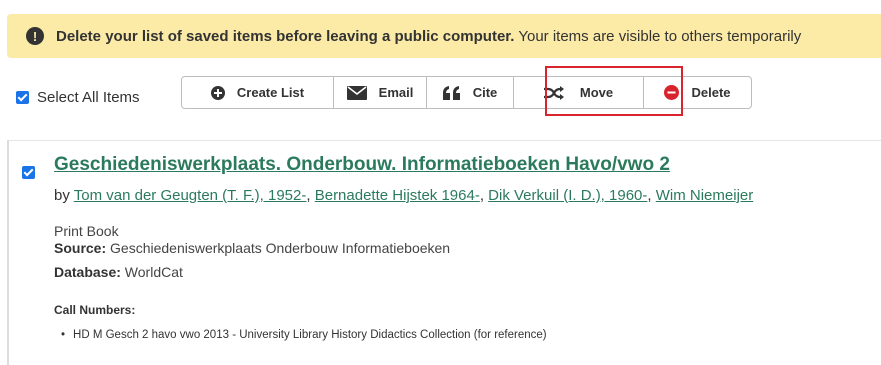 This screenshot has height=365, width=881. I want to click on author-link: Dik Verkuil (I. D.), 1960-, so click(567, 195).